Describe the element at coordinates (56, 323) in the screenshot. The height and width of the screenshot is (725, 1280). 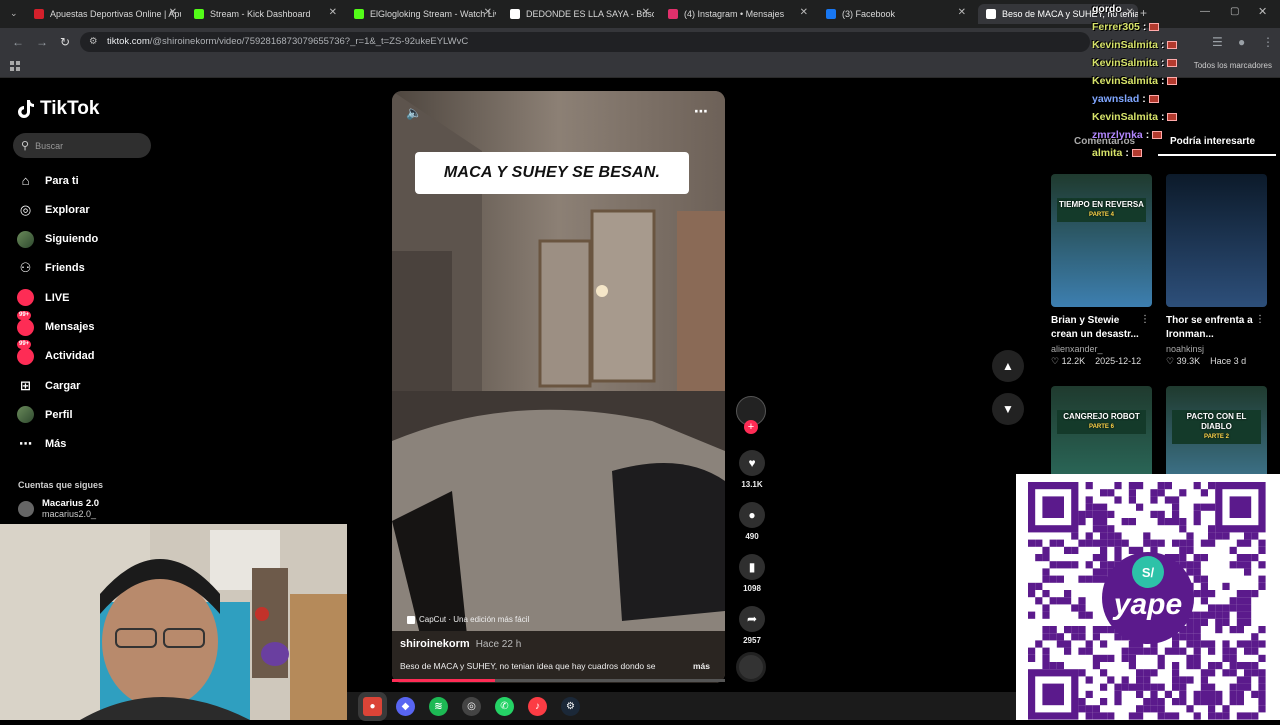
I see `sidebar-item-mensajes: 99+ Mensajes` at that location.